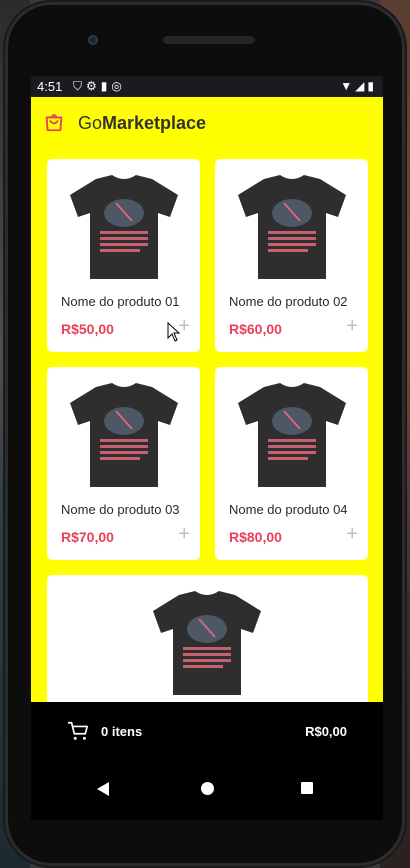 The image size is (410, 868). I want to click on mouse-pointer-icon, so click(174, 332).